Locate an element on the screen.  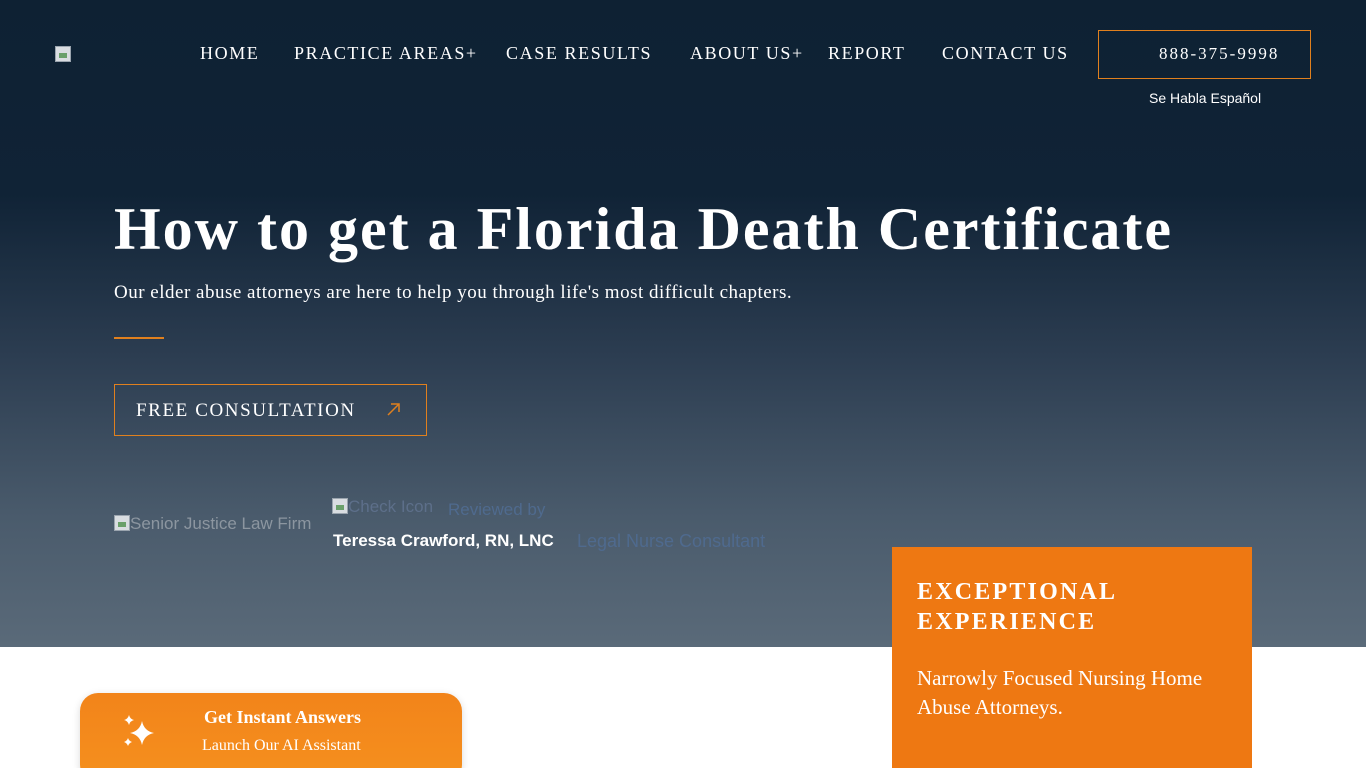
ai-widget-subtitle: Launch Our AI Assistant is located at coordinates (281, 745).